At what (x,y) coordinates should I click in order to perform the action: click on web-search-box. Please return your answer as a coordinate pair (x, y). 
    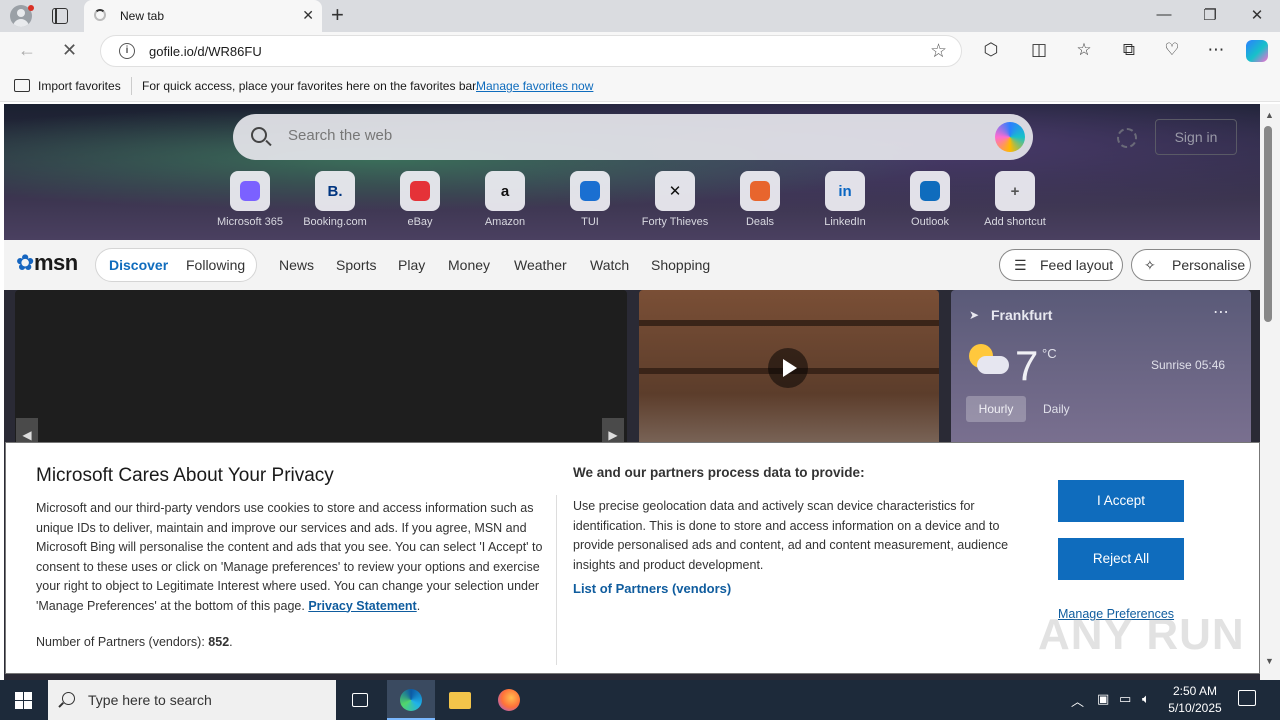
    Looking at the image, I should click on (633, 137).